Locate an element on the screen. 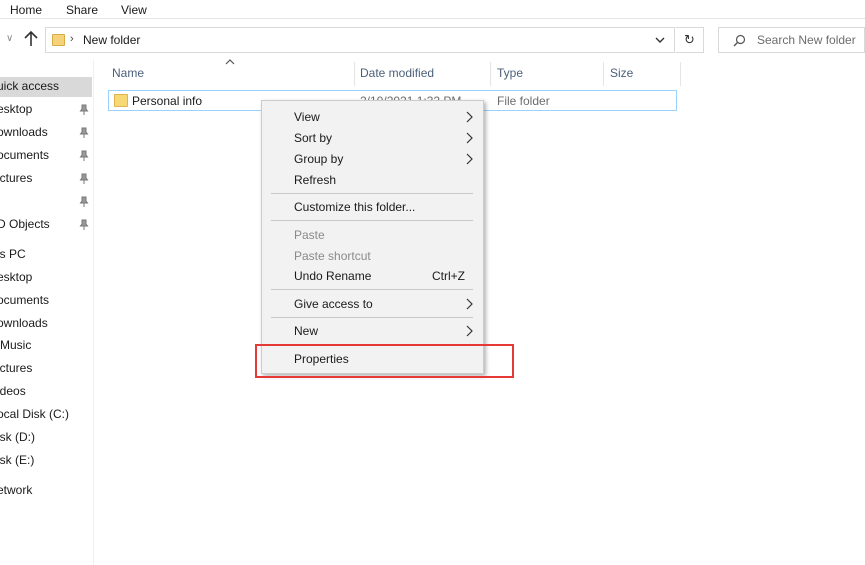  menu-item-group-by: Group by is located at coordinates (318, 159).